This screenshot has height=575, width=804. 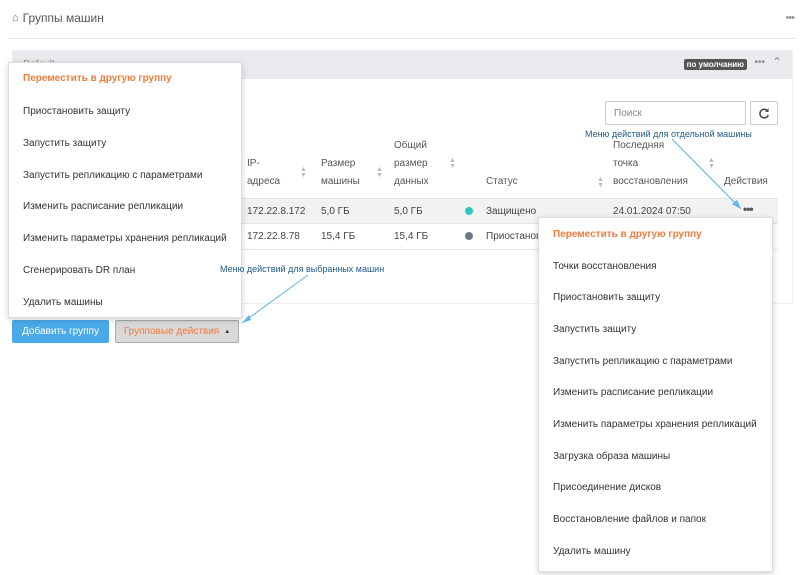 I want to click on group-actions-button: Групповые действия ▲, so click(x=177, y=331).